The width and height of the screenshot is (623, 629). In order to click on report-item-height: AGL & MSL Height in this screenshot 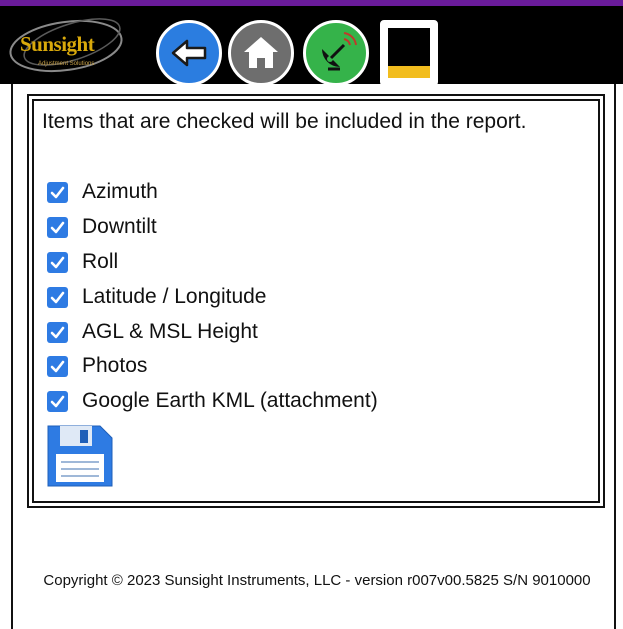, I will do `click(152, 332)`.